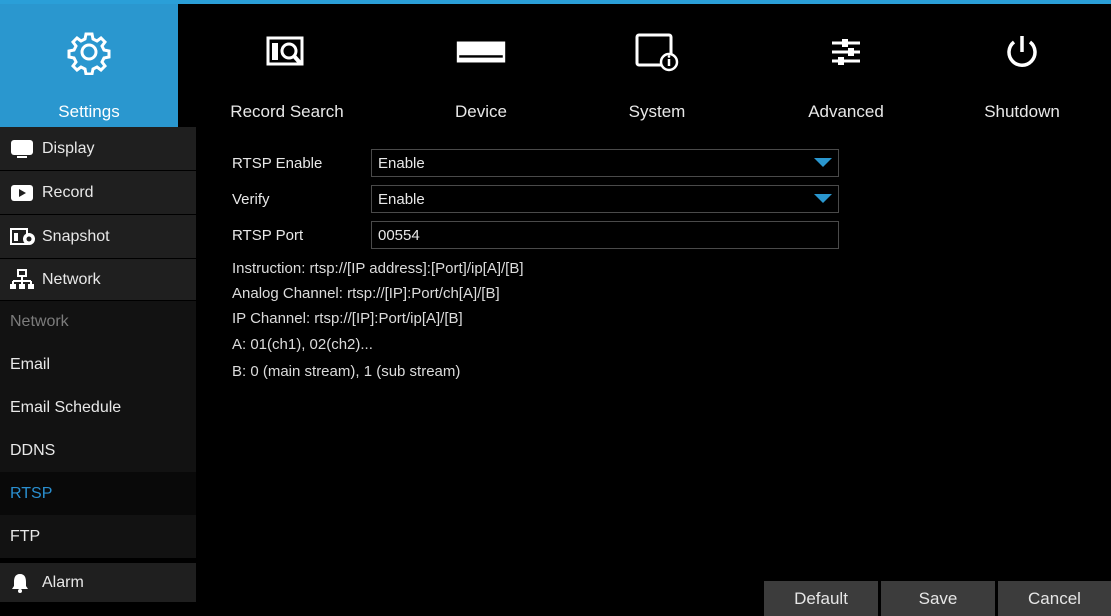 The width and height of the screenshot is (1111, 616). I want to click on tab-system: System, so click(657, 65).